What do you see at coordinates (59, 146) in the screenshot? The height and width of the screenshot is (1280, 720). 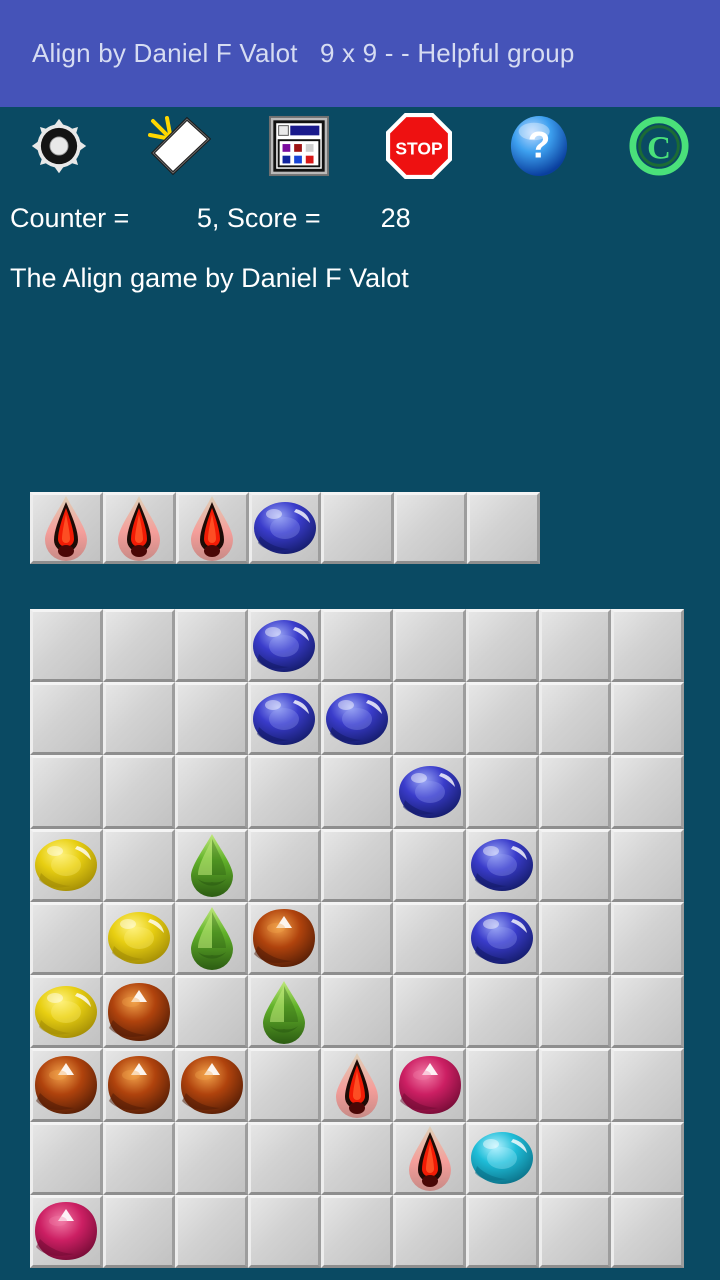 I see `gear-icon` at bounding box center [59, 146].